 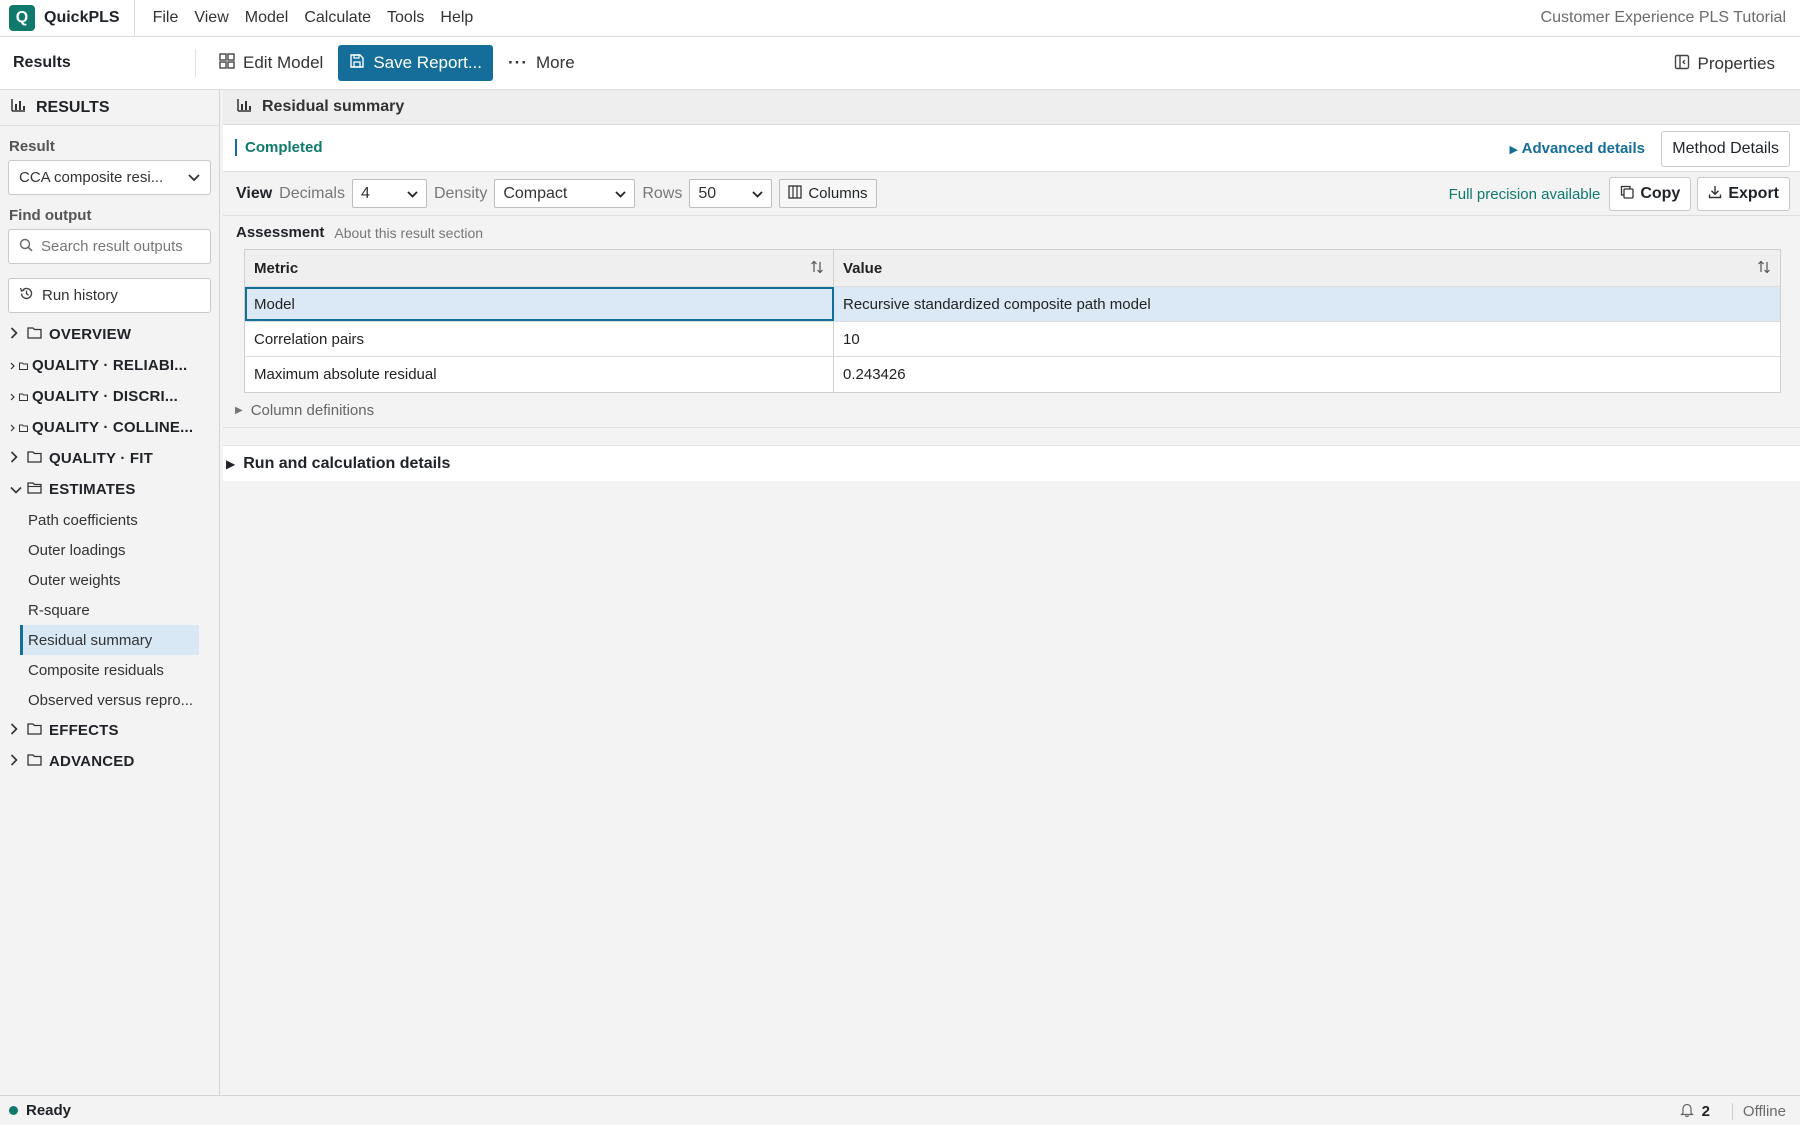 What do you see at coordinates (539, 374) in the screenshot?
I see `table-cell: Maximum absolute residual` at bounding box center [539, 374].